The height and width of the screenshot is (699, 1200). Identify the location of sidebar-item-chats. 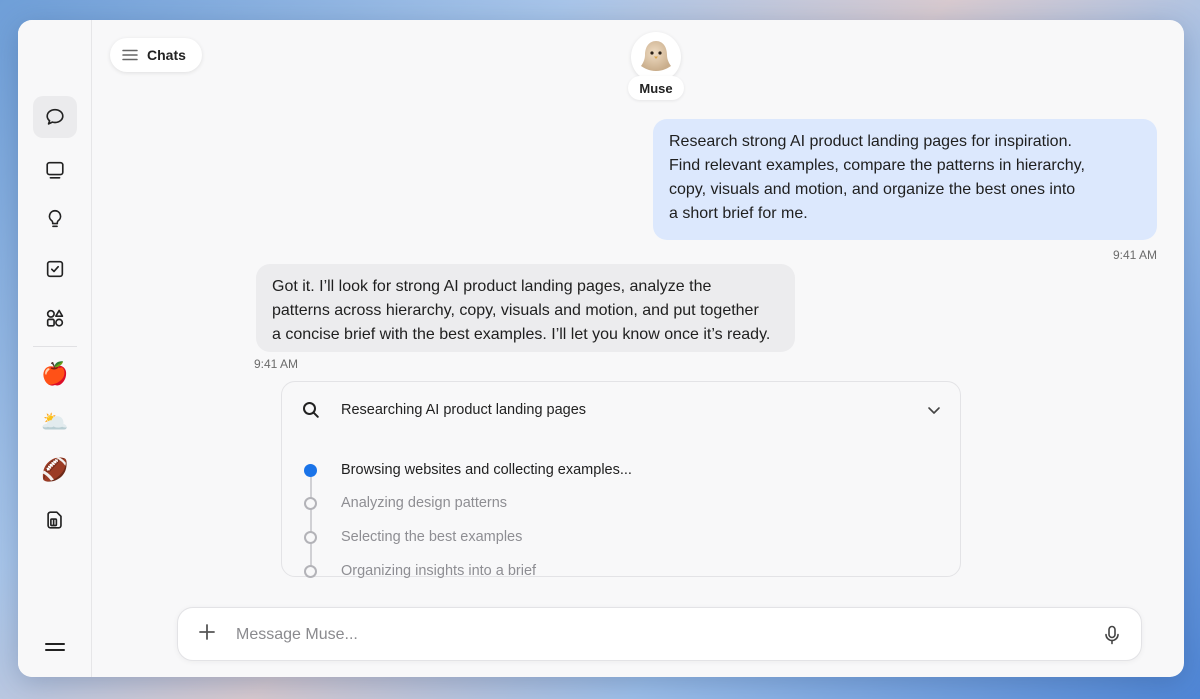
(55, 117).